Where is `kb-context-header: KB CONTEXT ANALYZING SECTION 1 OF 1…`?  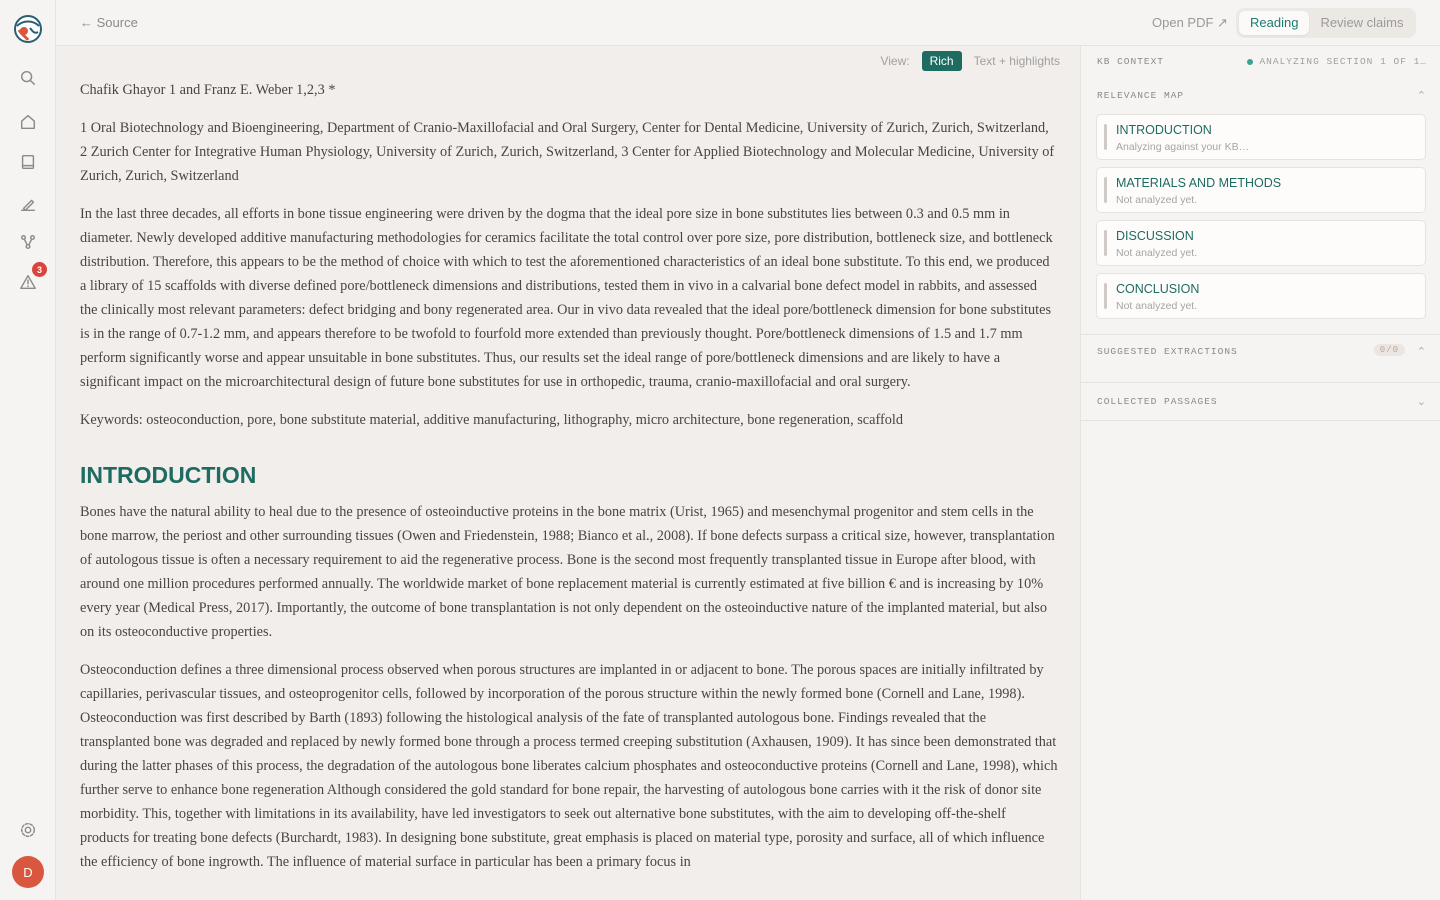 kb-context-header: KB CONTEXT ANALYZING SECTION 1 OF 1… is located at coordinates (1262, 63).